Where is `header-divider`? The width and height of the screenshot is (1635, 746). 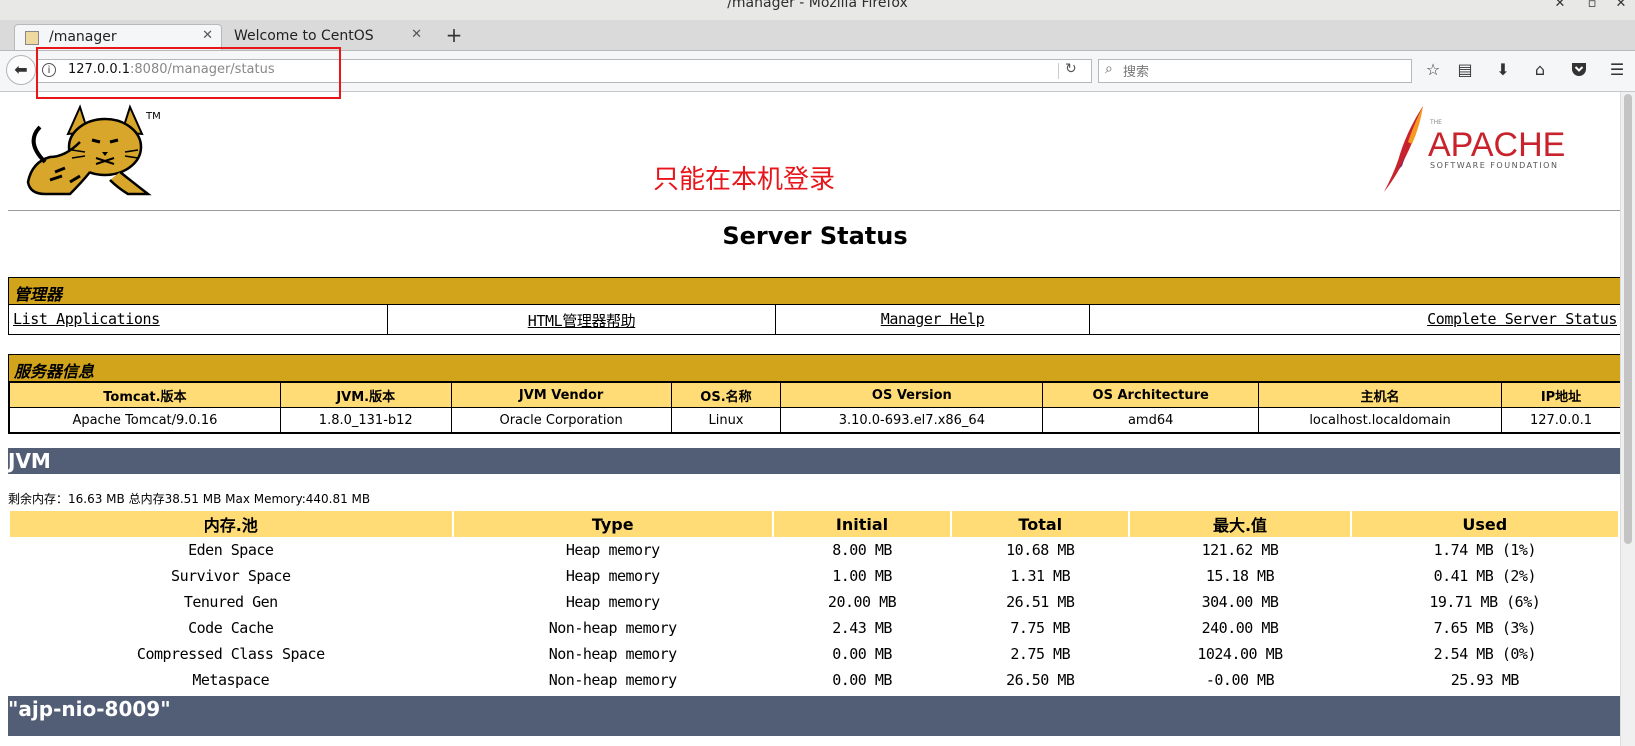
header-divider is located at coordinates (814, 210).